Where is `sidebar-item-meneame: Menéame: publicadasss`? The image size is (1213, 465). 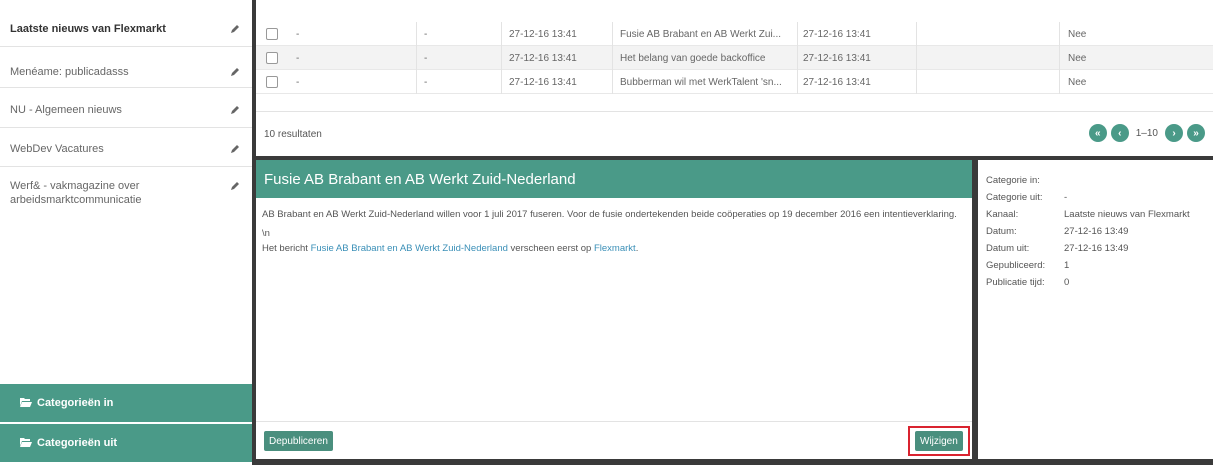
sidebar-item-meneame: Menéame: publicadasss is located at coordinates (126, 68).